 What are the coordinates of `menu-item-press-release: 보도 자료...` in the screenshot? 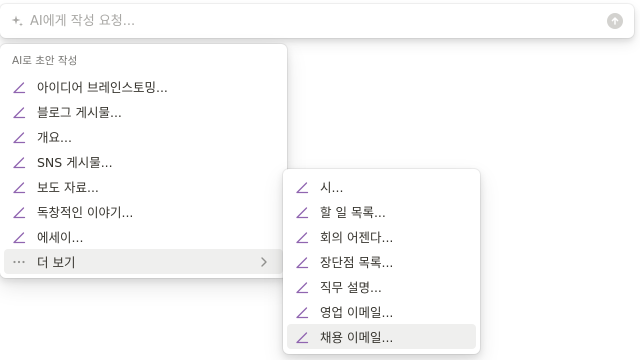 It's located at (143, 186).